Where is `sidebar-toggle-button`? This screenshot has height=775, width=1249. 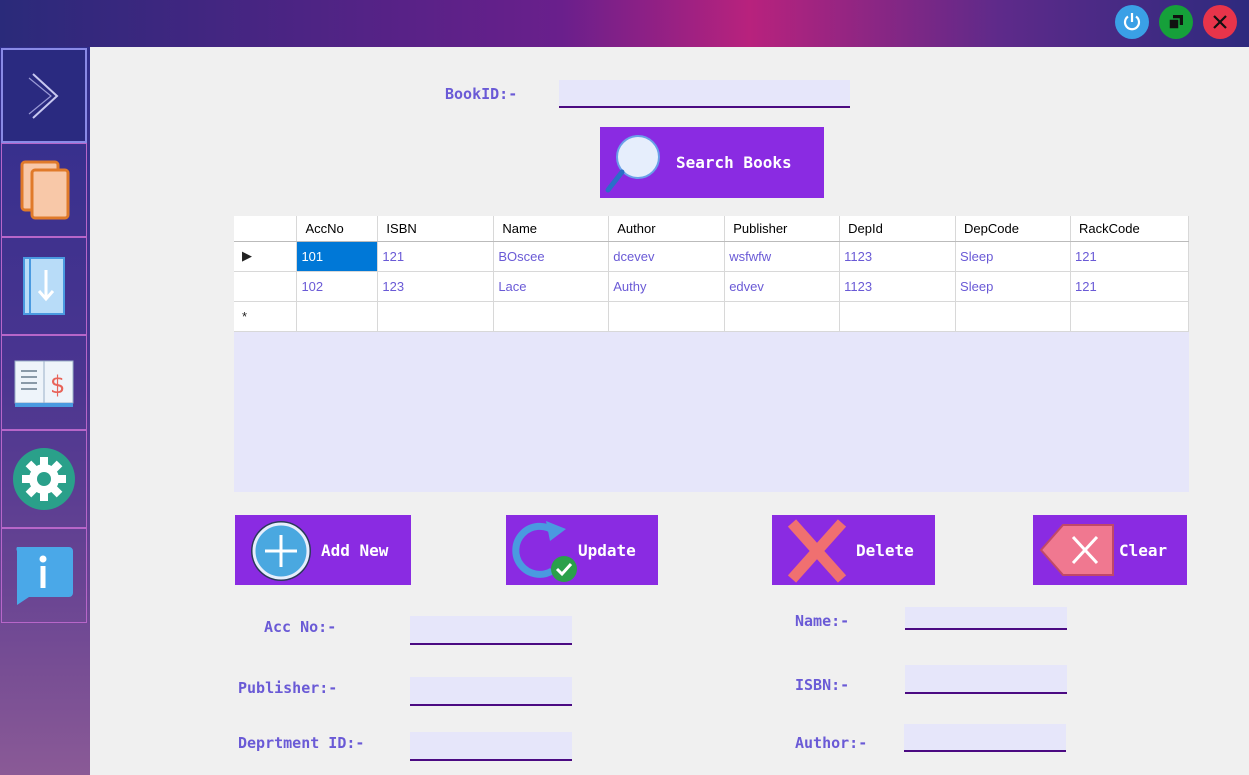 sidebar-toggle-button is located at coordinates (44, 95).